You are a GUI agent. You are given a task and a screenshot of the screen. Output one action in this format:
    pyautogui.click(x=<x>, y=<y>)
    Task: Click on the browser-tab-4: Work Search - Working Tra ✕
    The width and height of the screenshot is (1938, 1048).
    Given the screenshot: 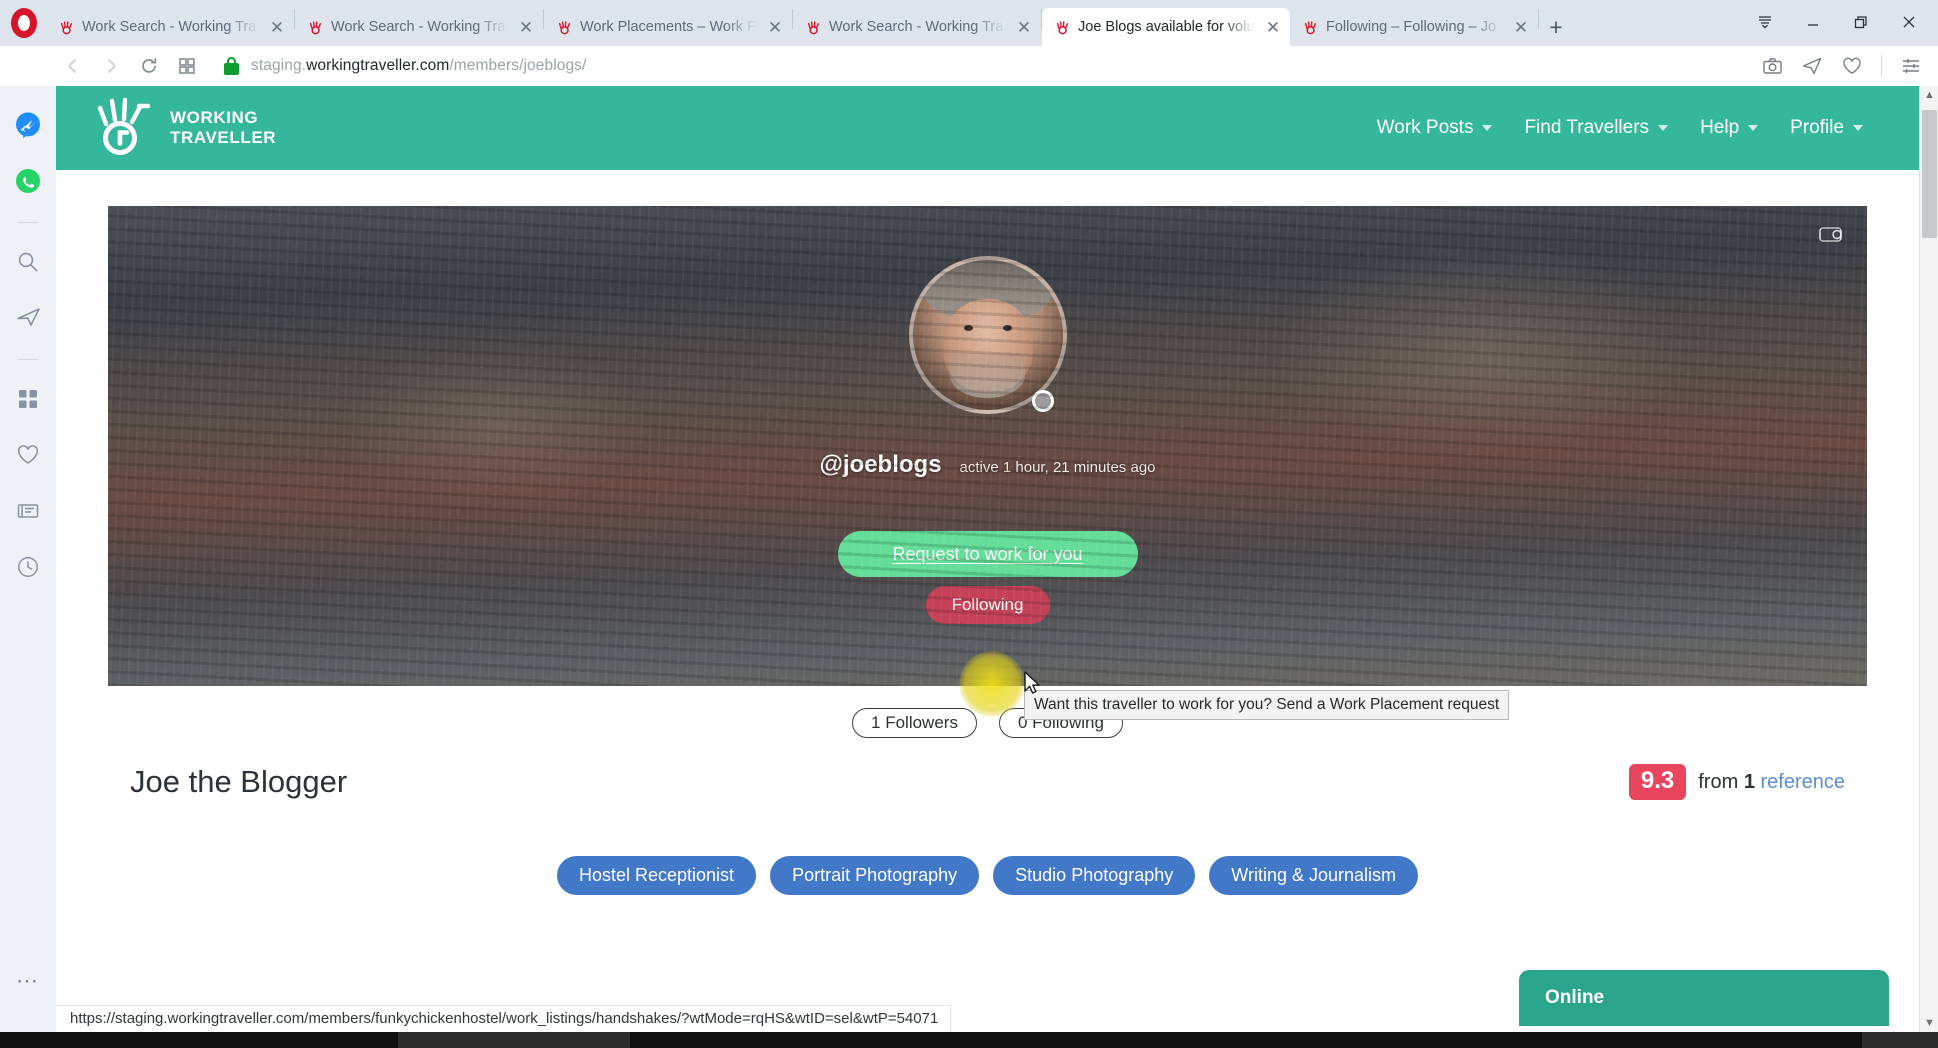 What is the action you would take?
    pyautogui.click(x=917, y=27)
    